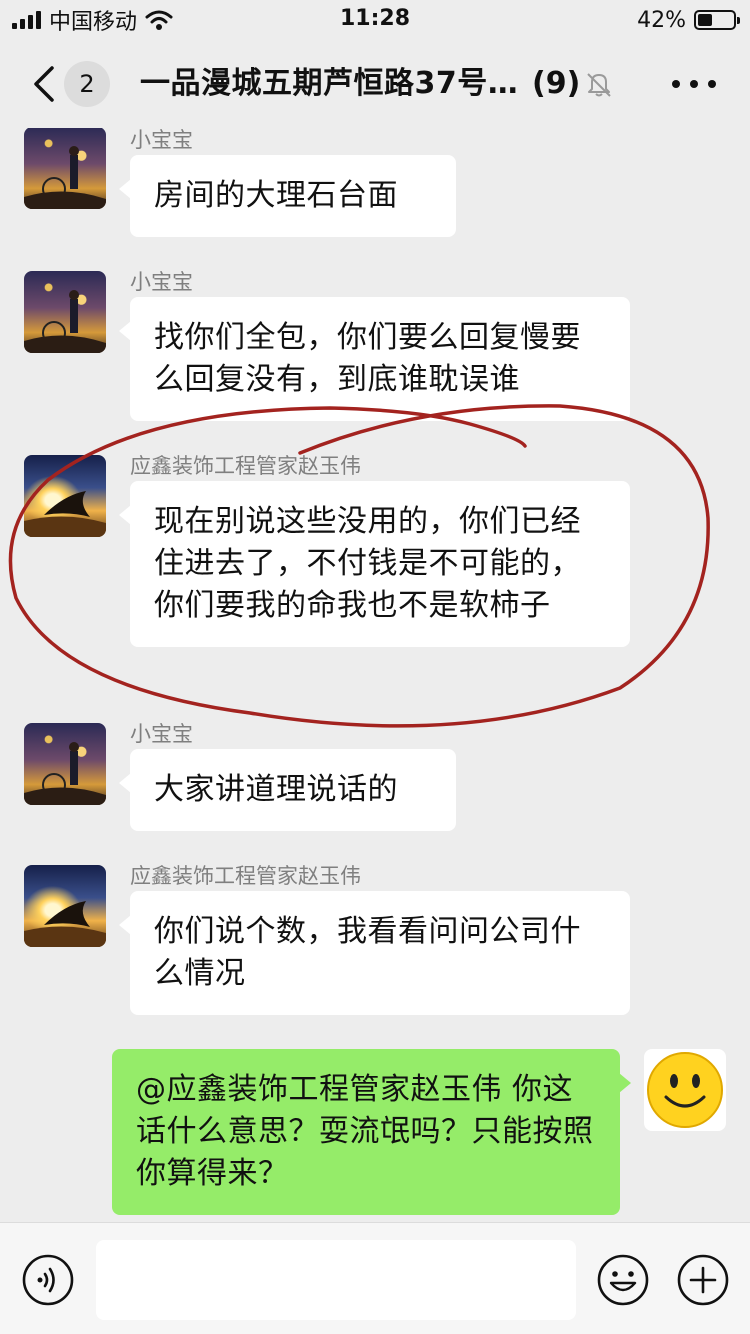 This screenshot has width=750, height=1334. What do you see at coordinates (661, 20) in the screenshot?
I see `battery-percent: 42%` at bounding box center [661, 20].